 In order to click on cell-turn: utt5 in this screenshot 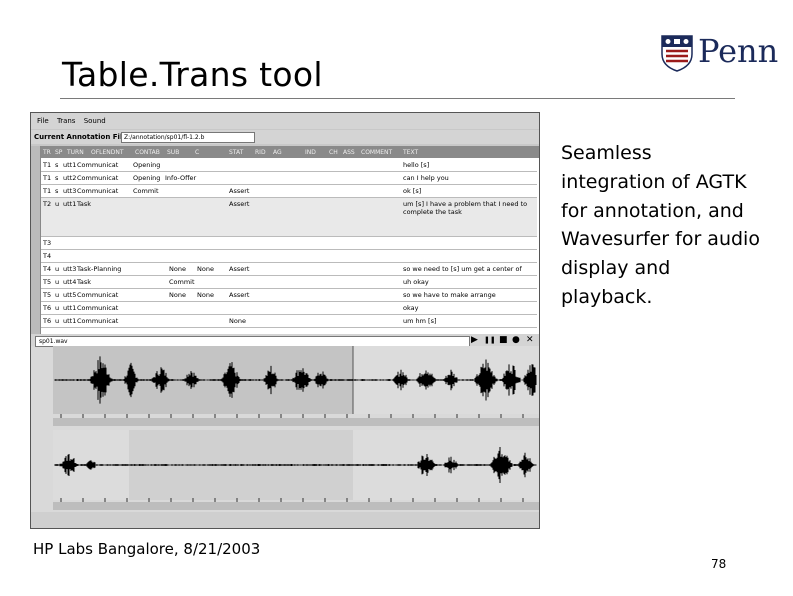, I will do `click(70, 295)`.